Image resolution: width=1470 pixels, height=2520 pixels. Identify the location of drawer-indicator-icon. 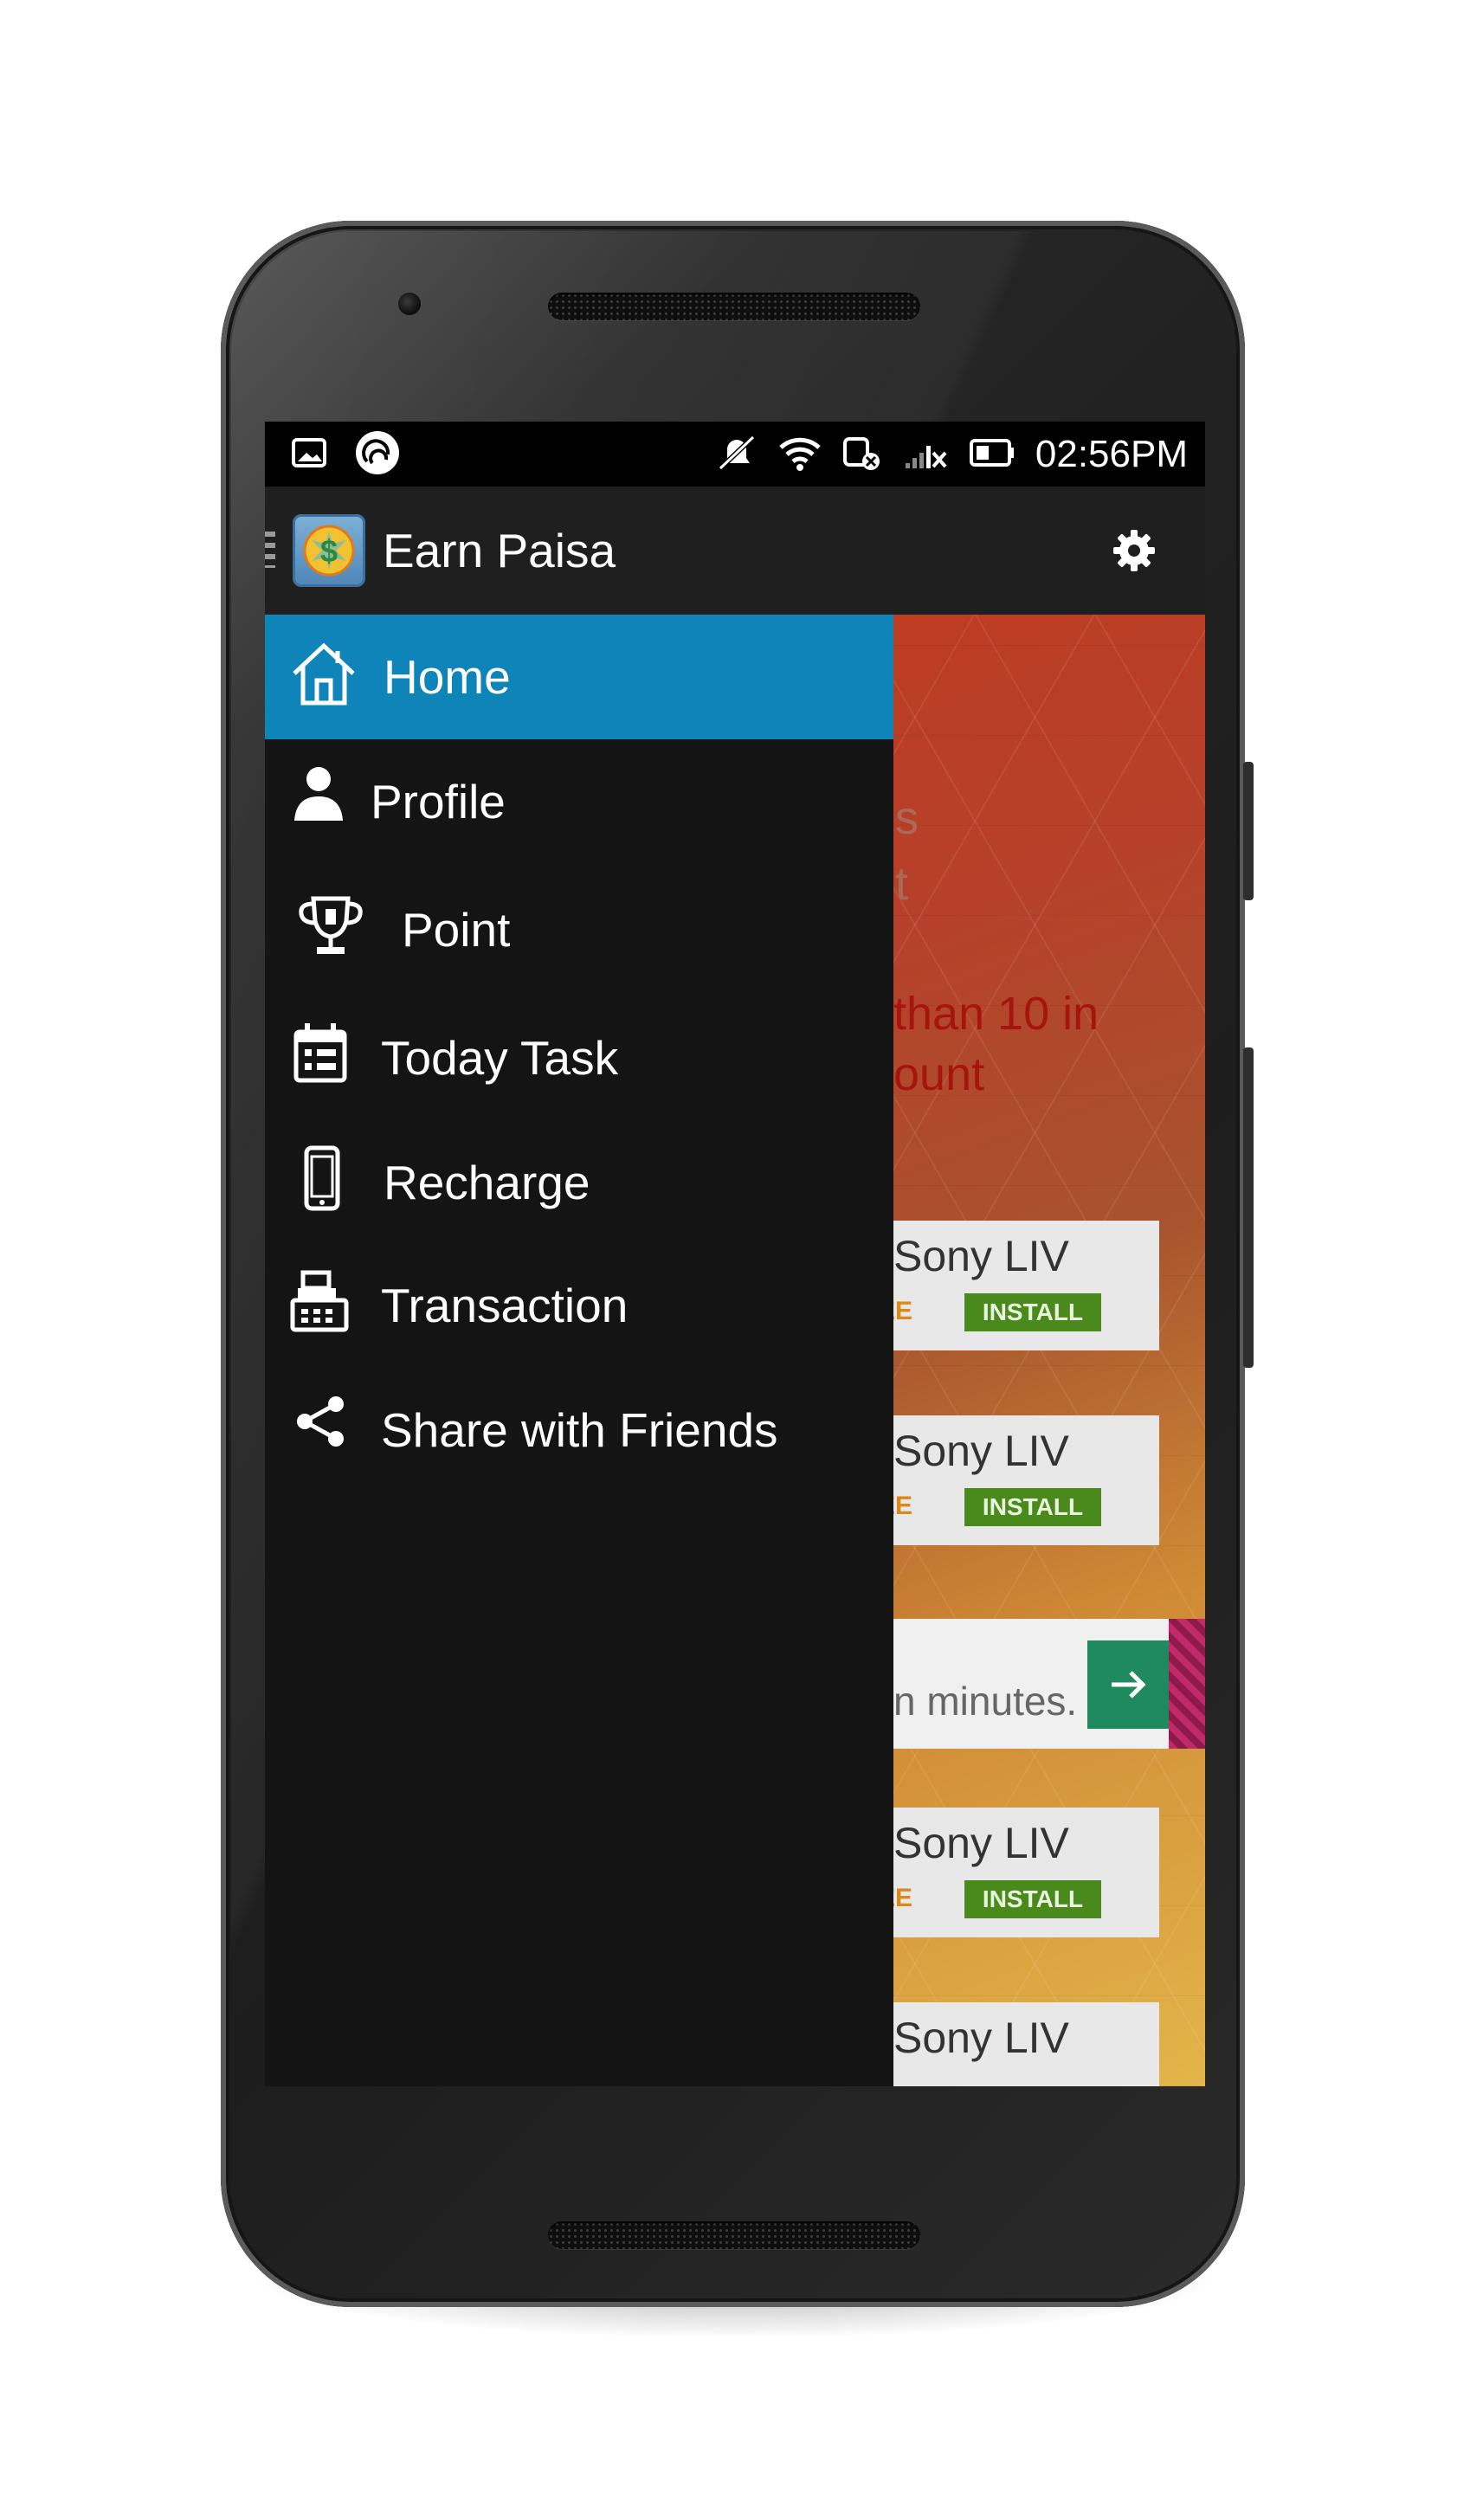
(270, 550).